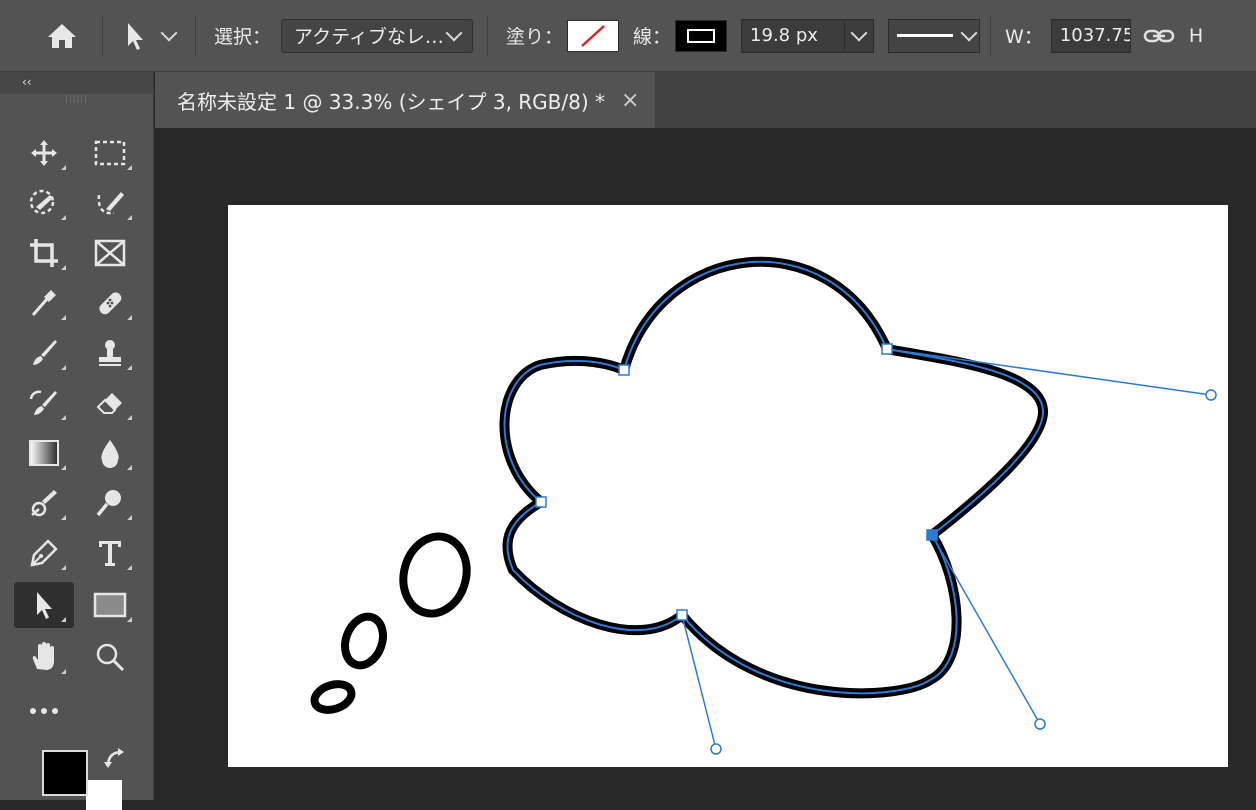  Describe the element at coordinates (333, 697) in the screenshot. I see `thought-bubble-small` at that location.